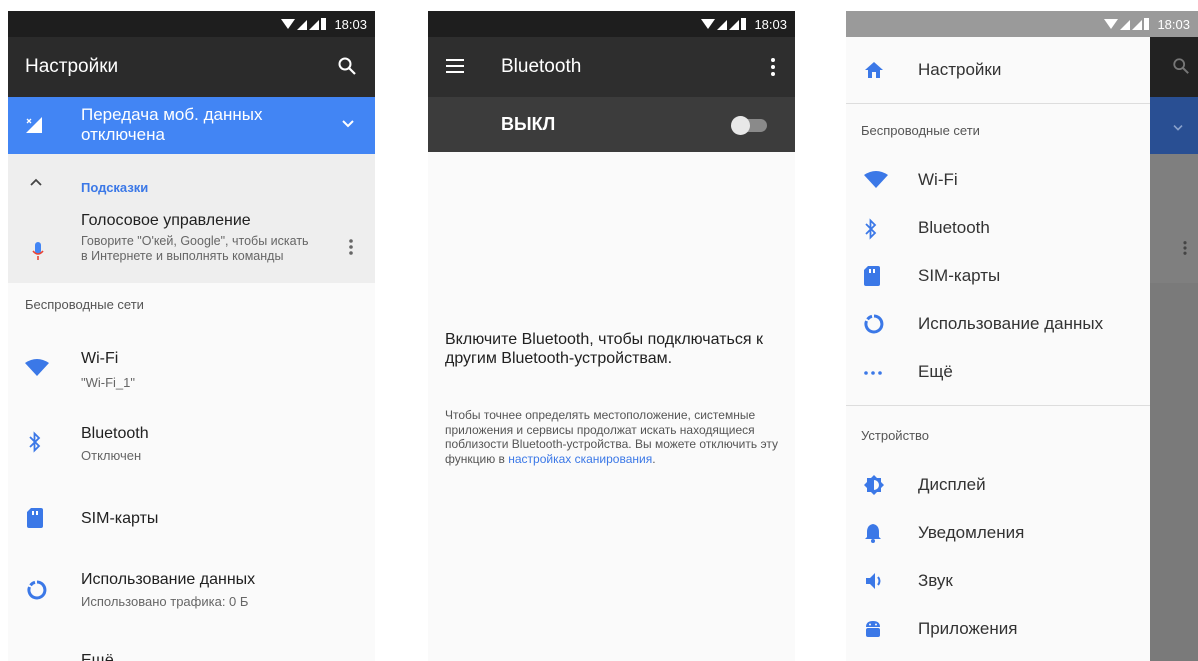 The image size is (1198, 661). I want to click on drawer-item-notifications: Уведомления, so click(998, 533).